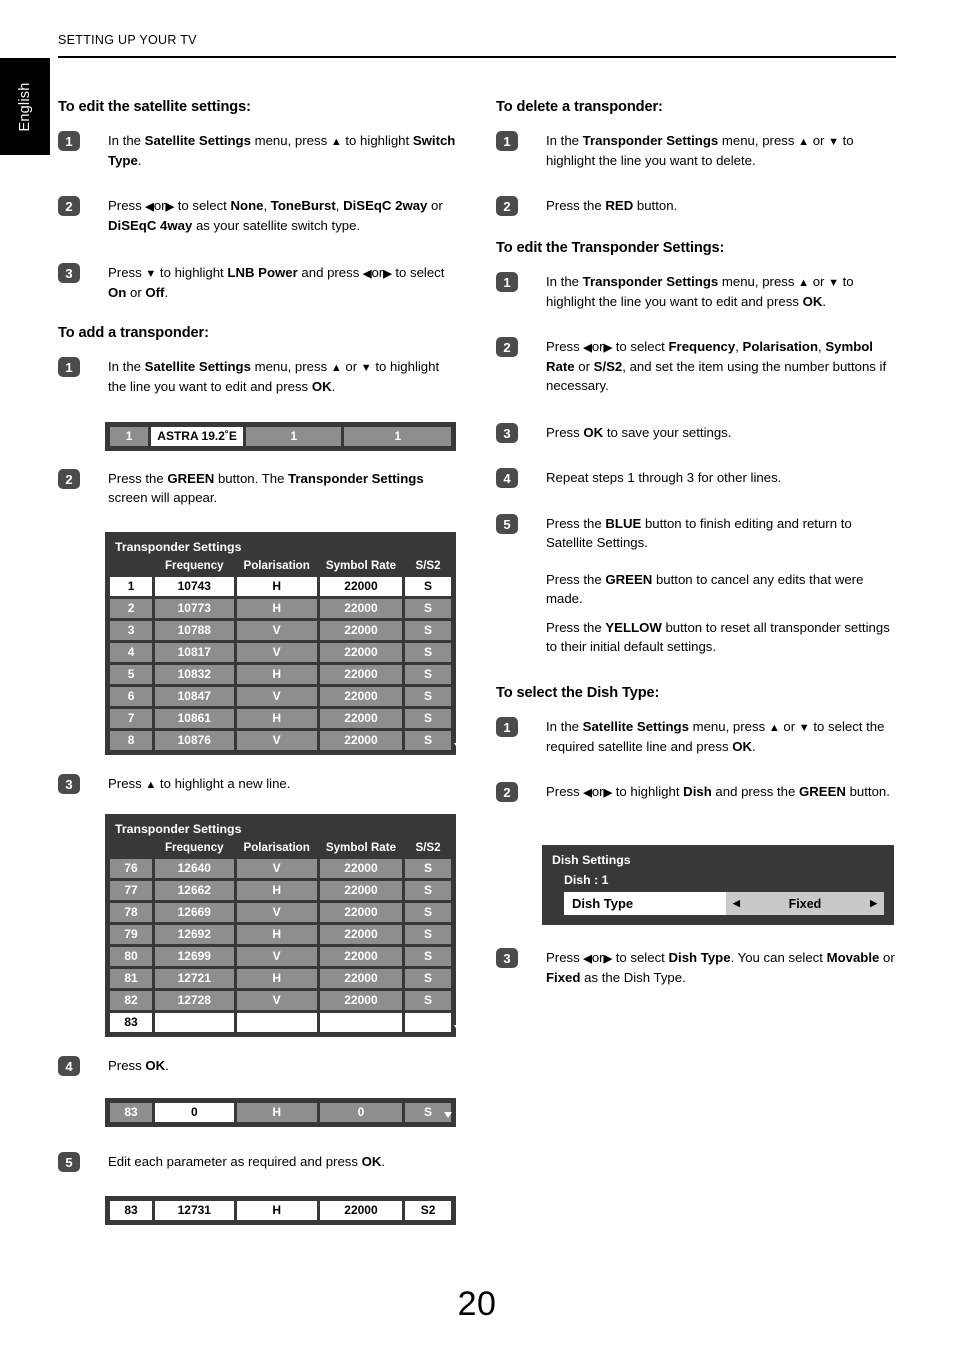  What do you see at coordinates (428, 565) in the screenshot?
I see `osd-col-header-s-s2: S/S2` at bounding box center [428, 565].